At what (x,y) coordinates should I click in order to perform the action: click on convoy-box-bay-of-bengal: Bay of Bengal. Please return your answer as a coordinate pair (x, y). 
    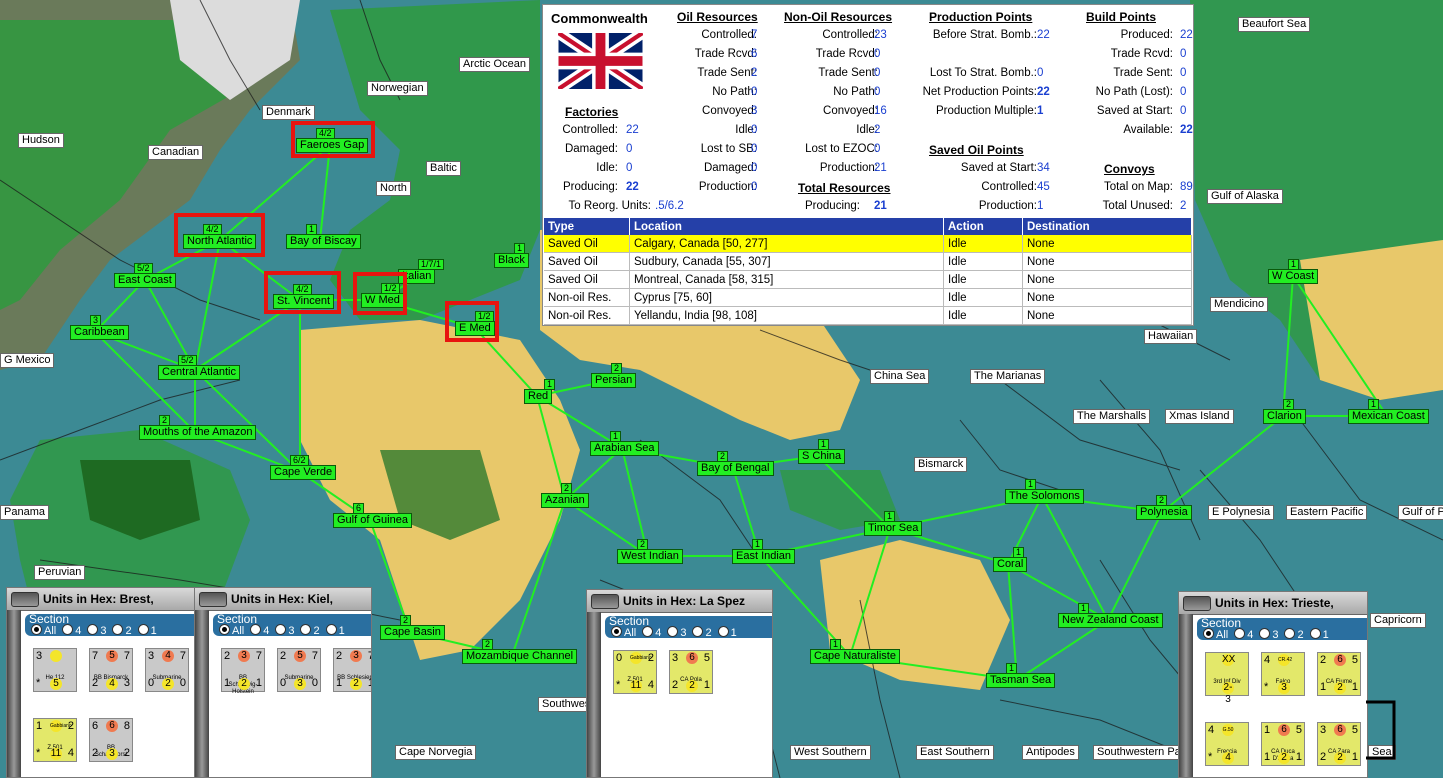
    Looking at the image, I should click on (735, 468).